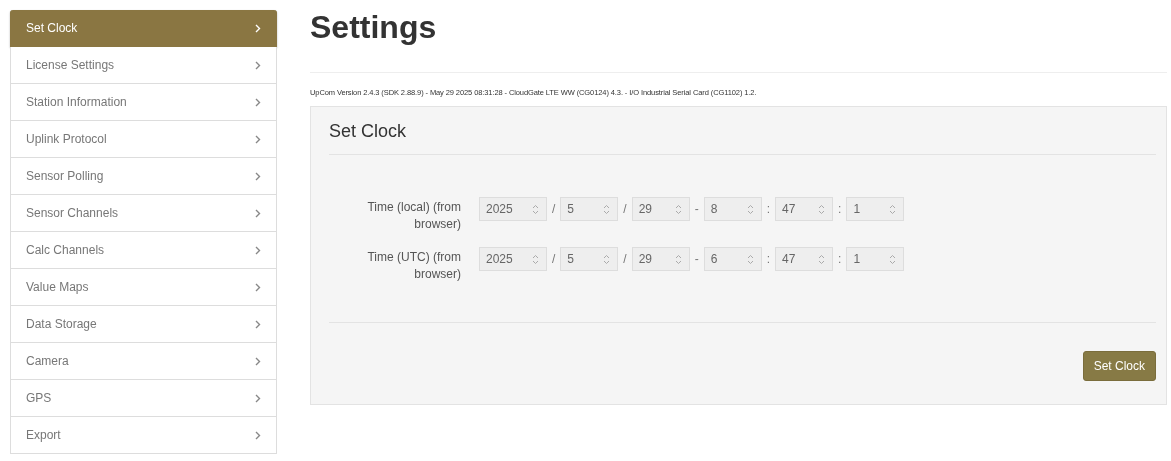 The height and width of the screenshot is (461, 1171). I want to click on field-label: Time (UTC) (from browser), so click(413, 266).